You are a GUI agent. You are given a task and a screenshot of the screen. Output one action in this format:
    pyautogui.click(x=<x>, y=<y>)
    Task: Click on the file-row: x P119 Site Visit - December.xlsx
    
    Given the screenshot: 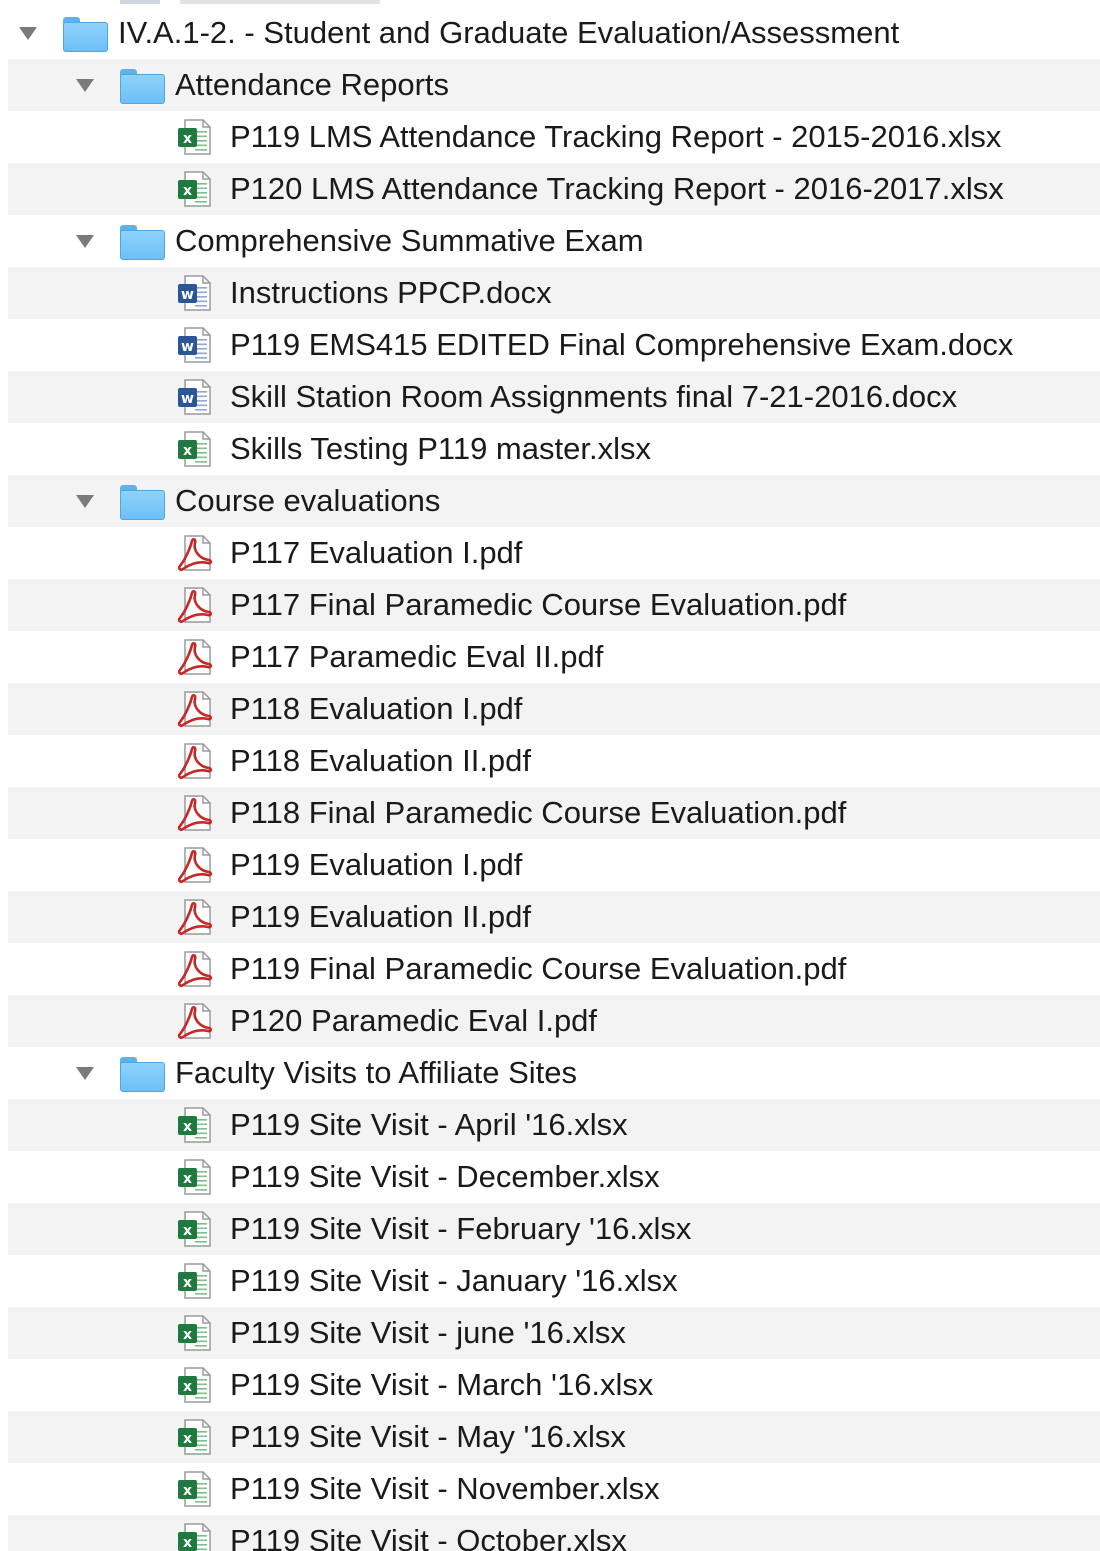 What is the action you would take?
    pyautogui.click(x=554, y=1177)
    